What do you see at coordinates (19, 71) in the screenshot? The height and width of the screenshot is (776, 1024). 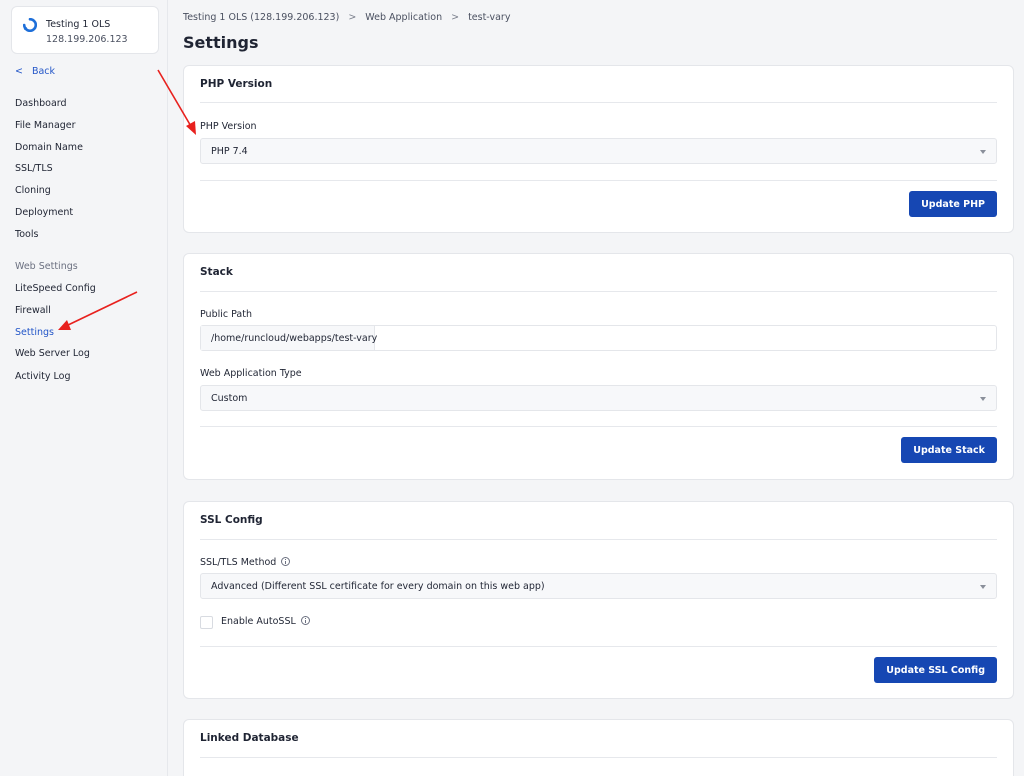 I see `chevron-left-icon: <` at bounding box center [19, 71].